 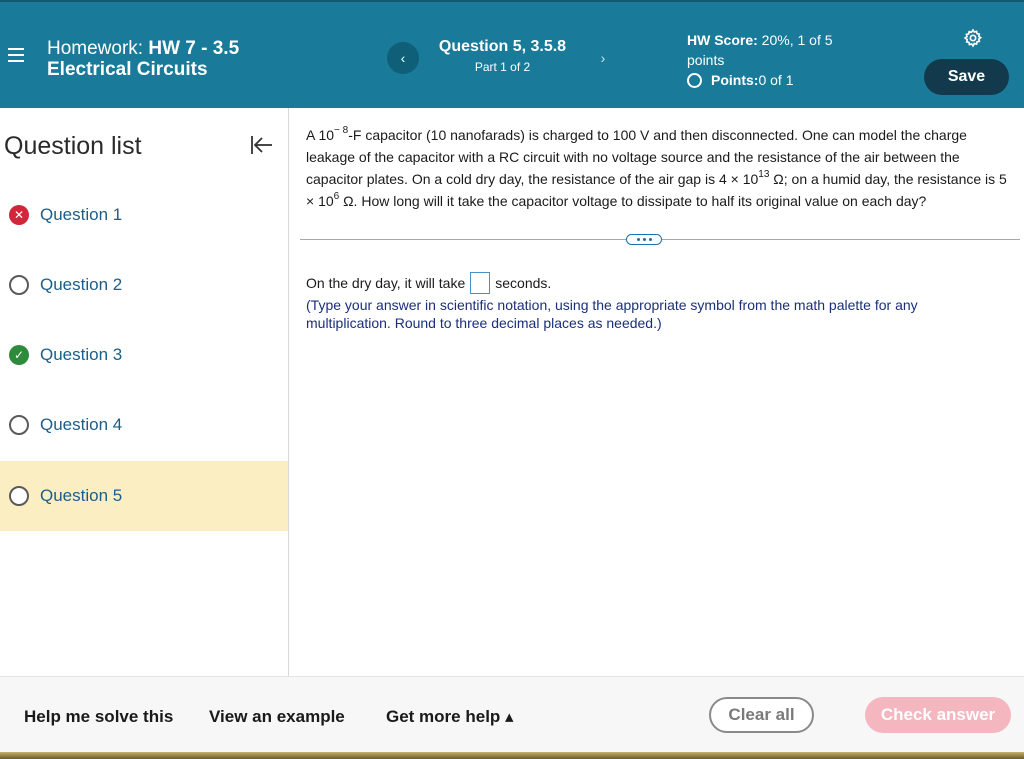 What do you see at coordinates (144, 355) in the screenshot?
I see `question-list-item-3: ✓ Question 3` at bounding box center [144, 355].